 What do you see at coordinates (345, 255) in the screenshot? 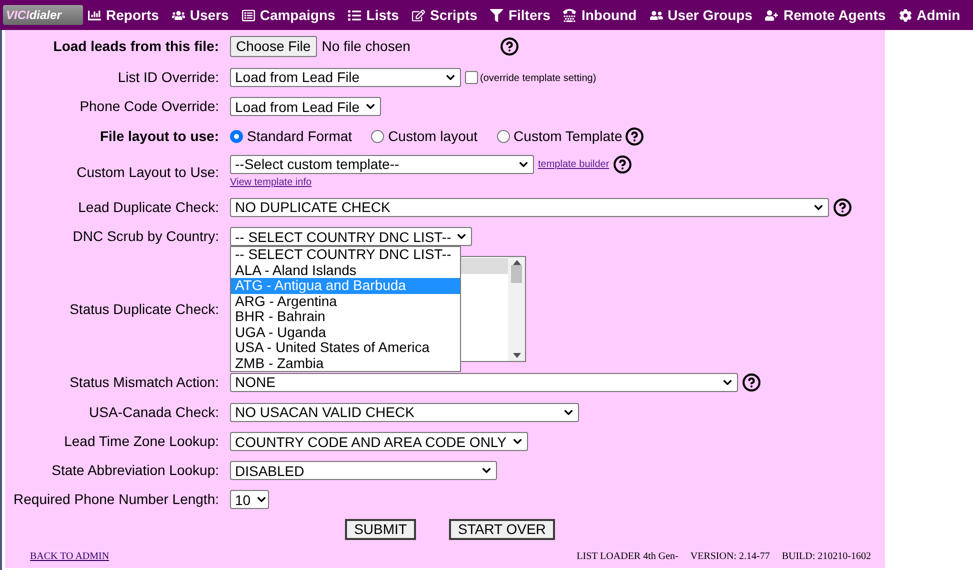
I see `dropdown-option: -- SELECT COUNTRY DNC LIST--` at bounding box center [345, 255].